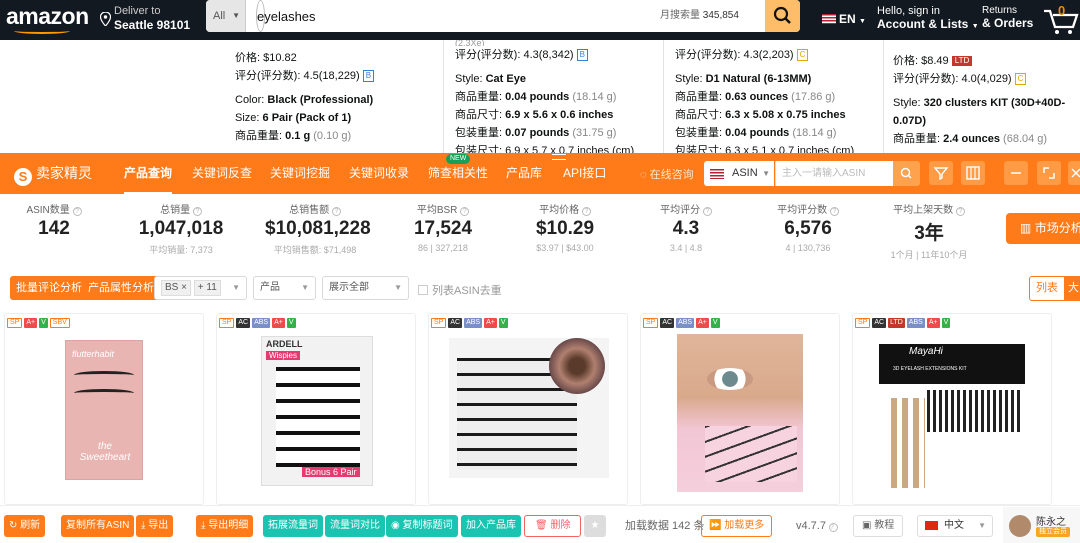  Describe the element at coordinates (49, 288) in the screenshot. I see `batch-review-analysis-button: 批量评论分析` at that location.